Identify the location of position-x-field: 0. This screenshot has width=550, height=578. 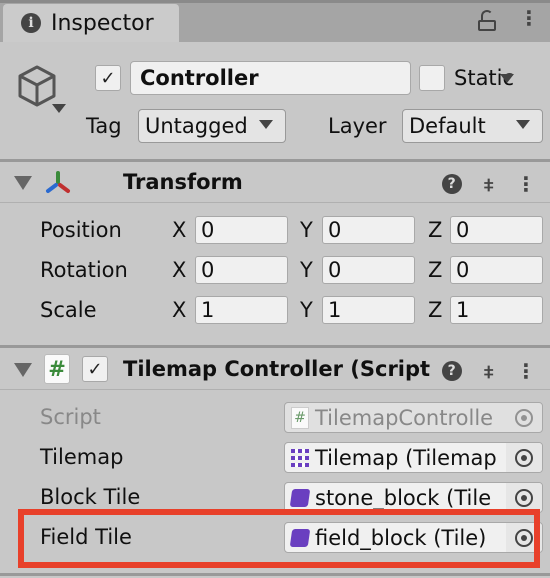
(241, 230).